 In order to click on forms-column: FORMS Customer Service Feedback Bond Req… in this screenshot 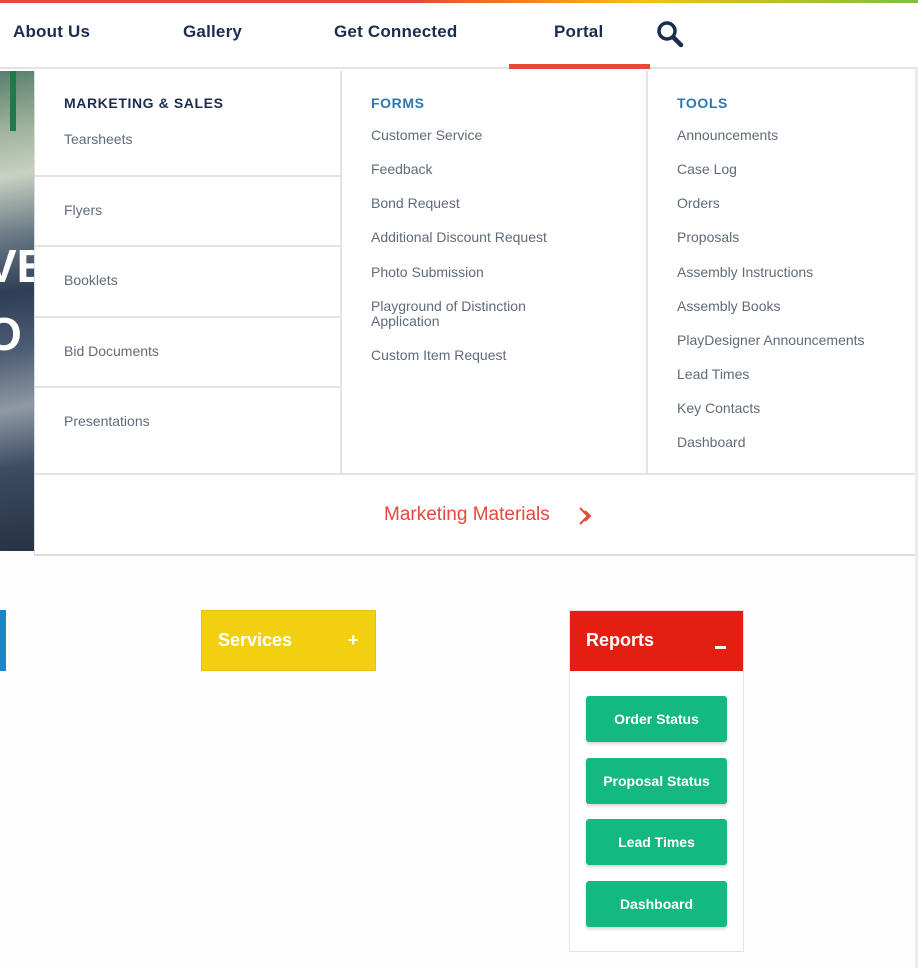, I will do `click(495, 272)`.